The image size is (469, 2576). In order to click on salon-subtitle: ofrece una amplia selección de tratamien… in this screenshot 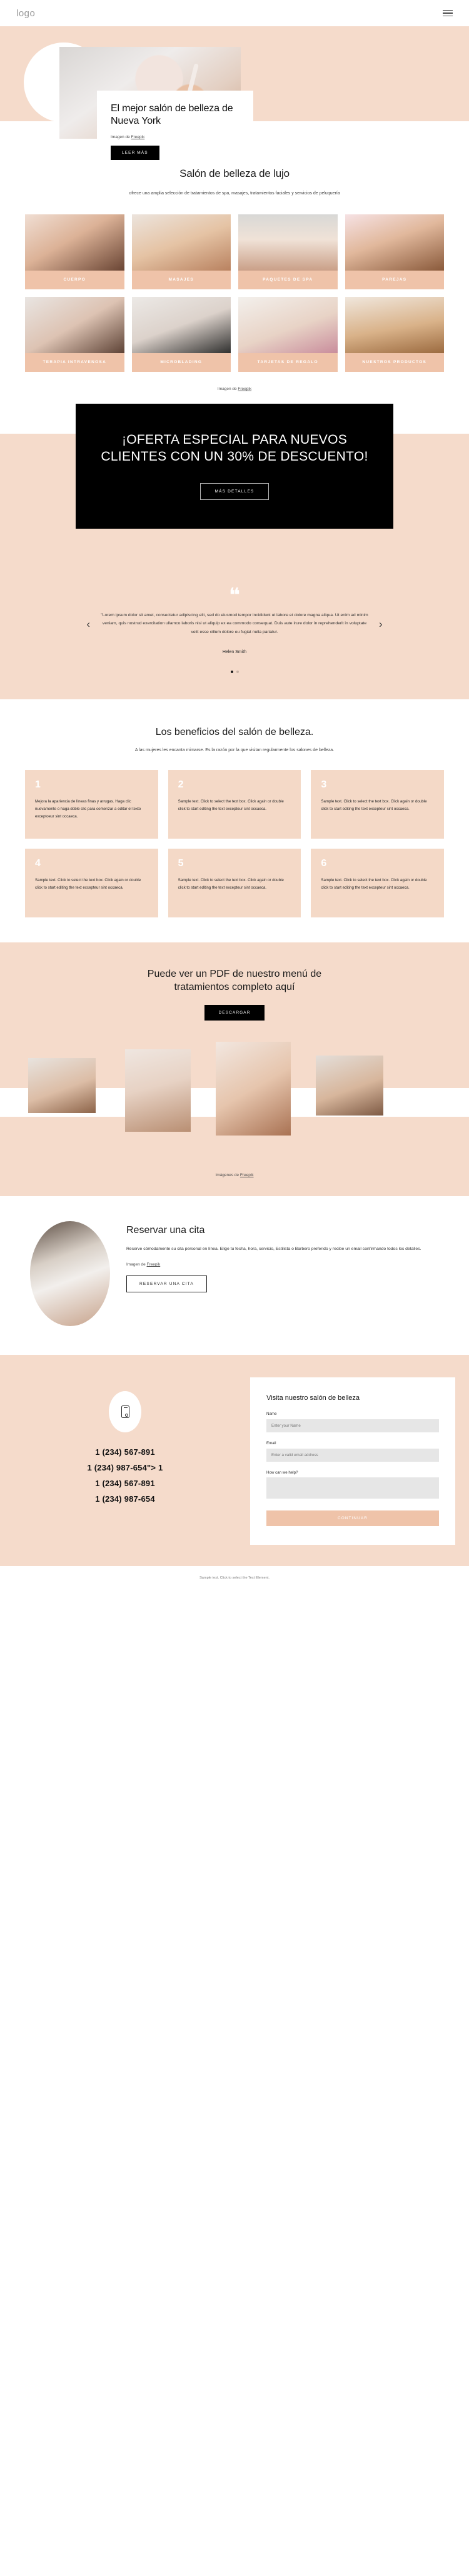, I will do `click(234, 193)`.